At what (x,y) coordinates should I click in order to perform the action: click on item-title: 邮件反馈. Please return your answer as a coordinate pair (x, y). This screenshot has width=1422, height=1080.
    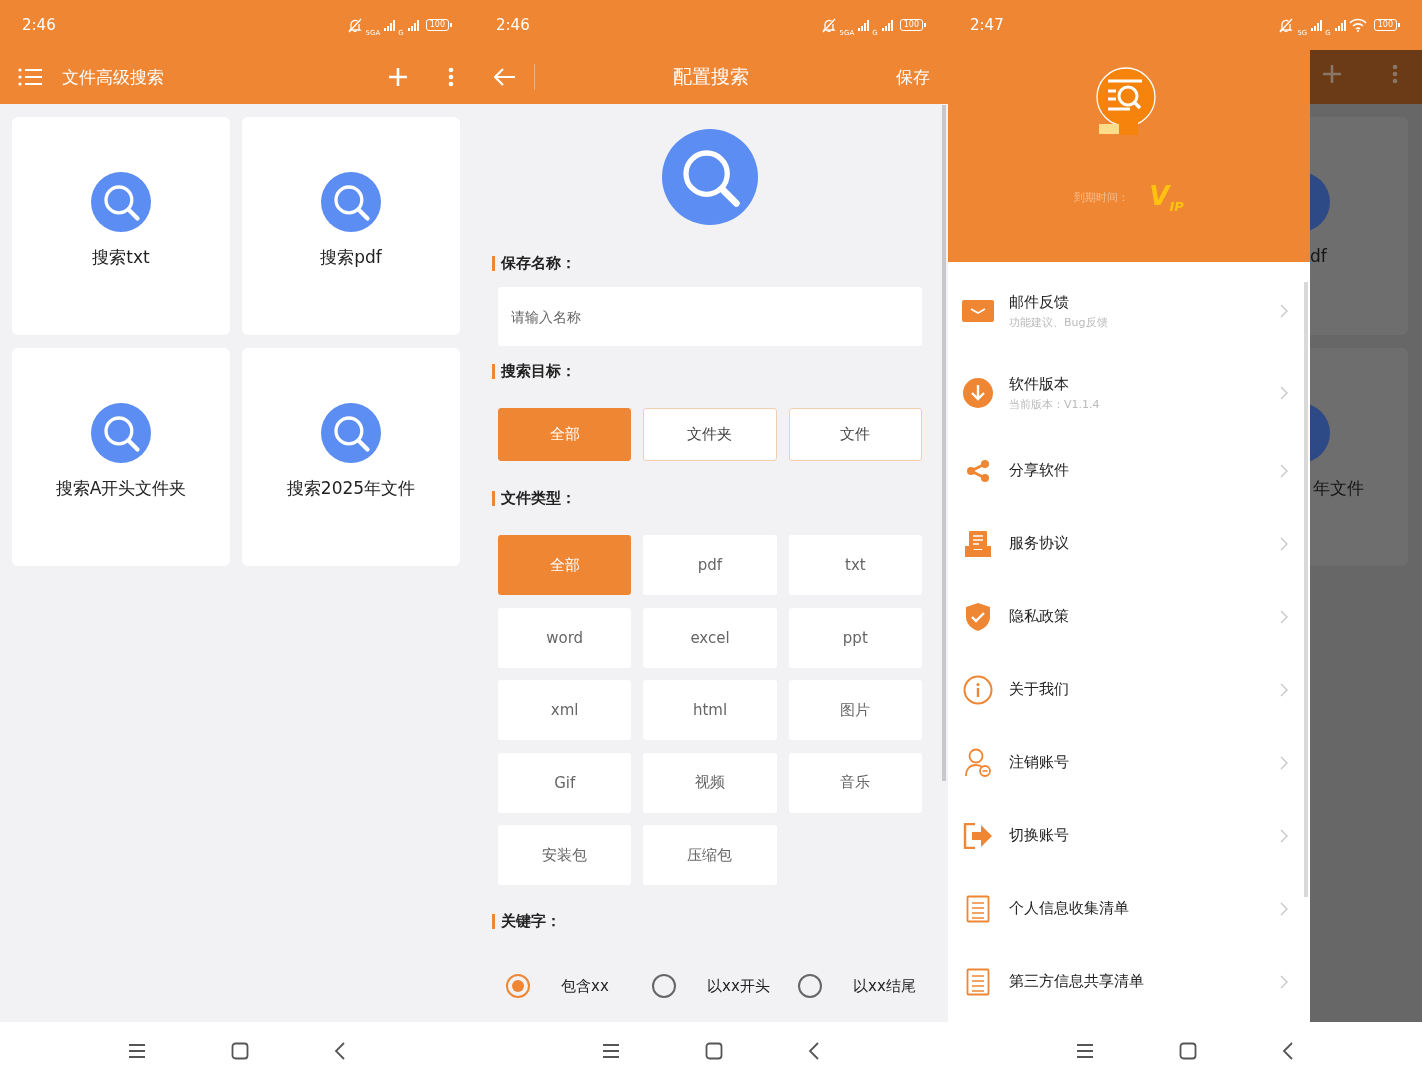
    Looking at the image, I should click on (1039, 302).